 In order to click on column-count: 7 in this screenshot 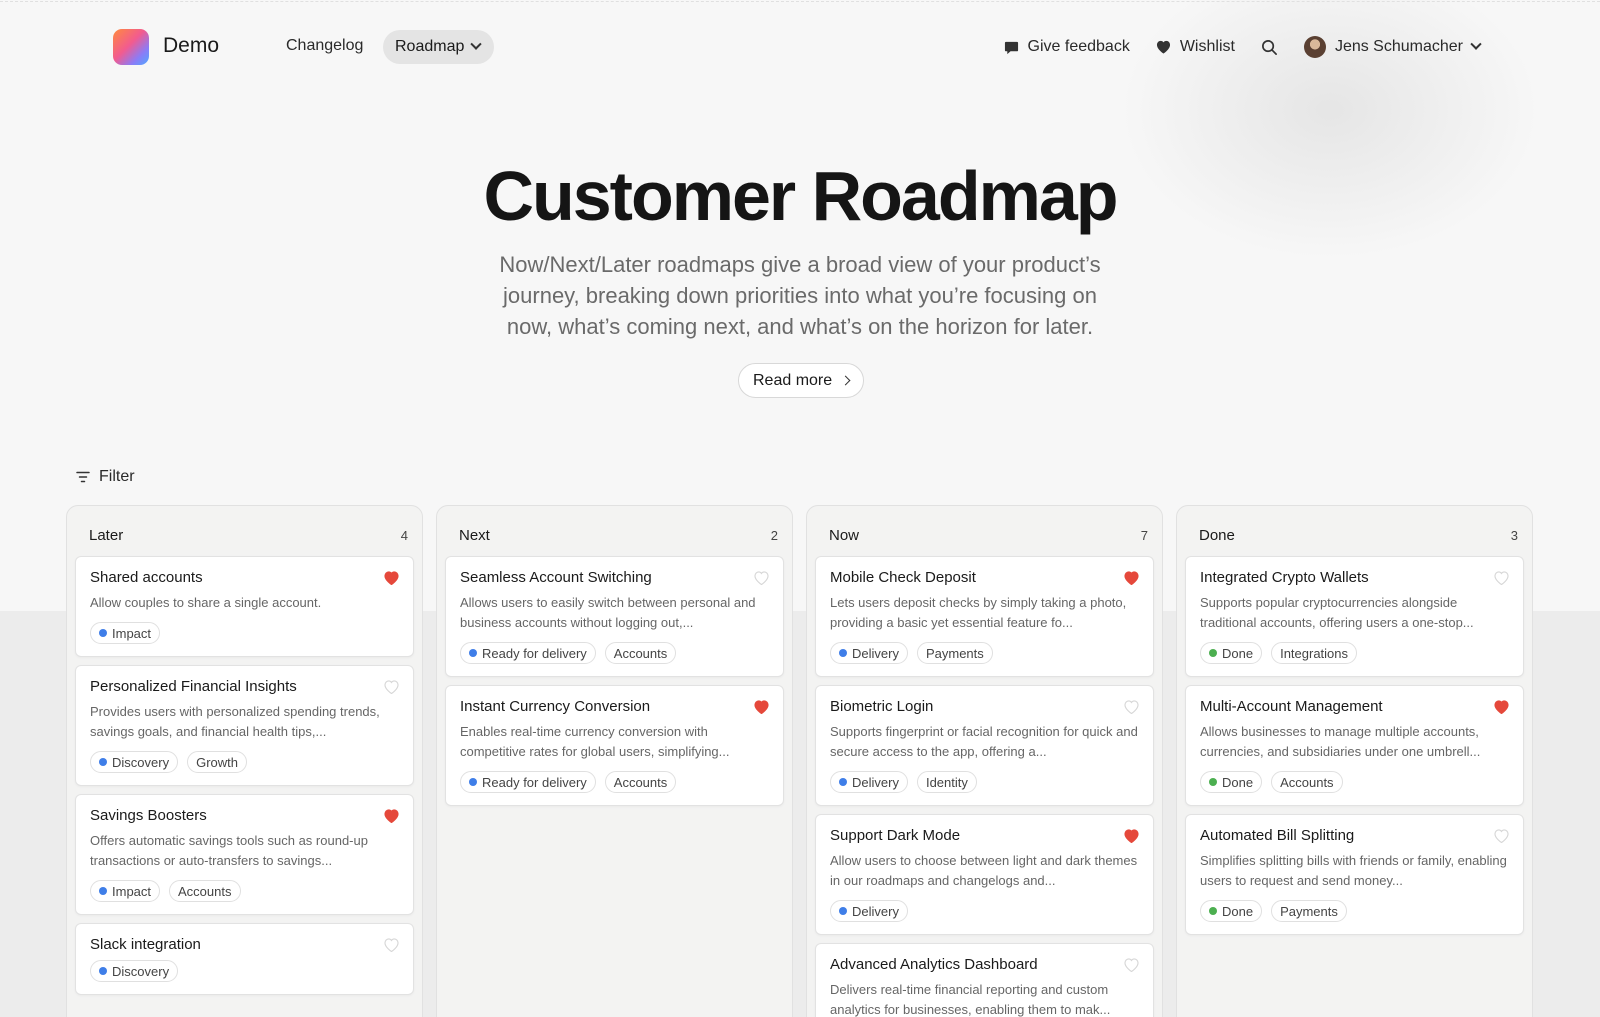, I will do `click(1144, 535)`.